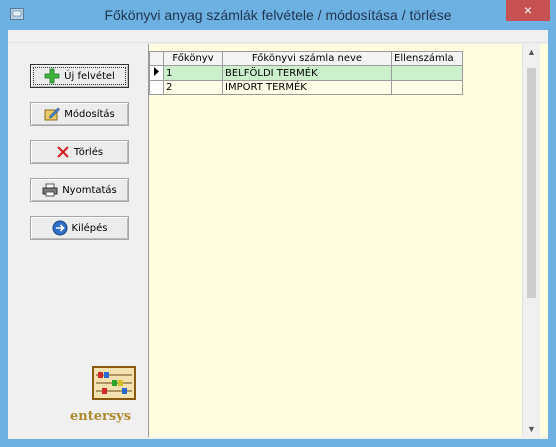 The width and height of the screenshot is (556, 447). I want to click on new-record-label: Új felvétel, so click(89, 76).